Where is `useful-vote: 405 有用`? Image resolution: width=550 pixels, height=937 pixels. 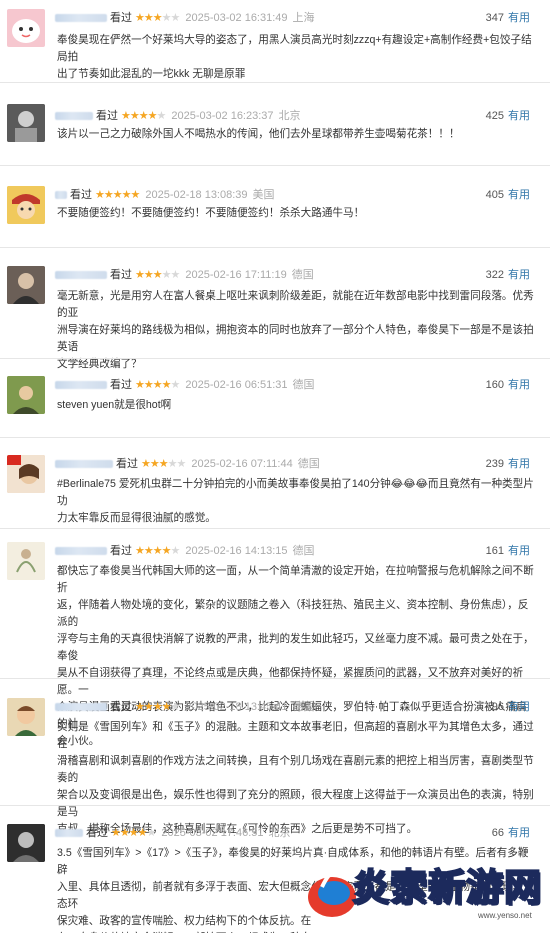
useful-vote: 405 有用 is located at coordinates (508, 195).